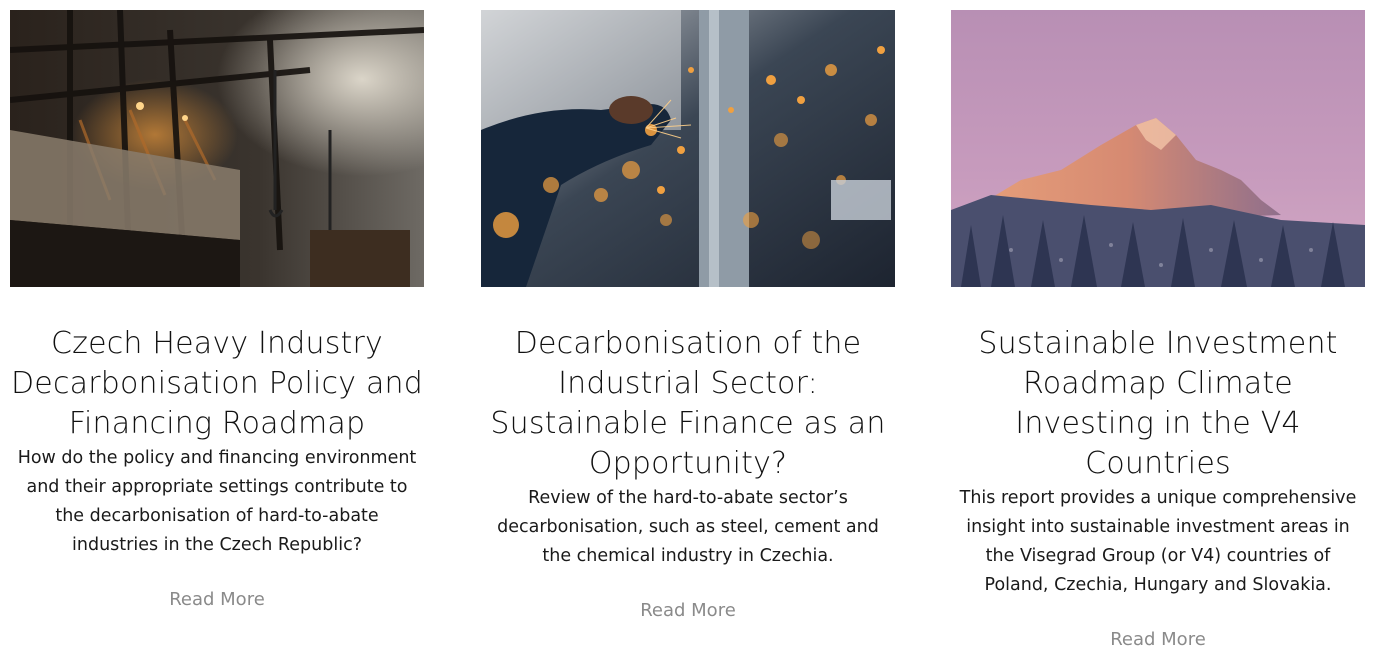 Image resolution: width=1378 pixels, height=664 pixels. I want to click on mountain-sunset-image, so click(1158, 148).